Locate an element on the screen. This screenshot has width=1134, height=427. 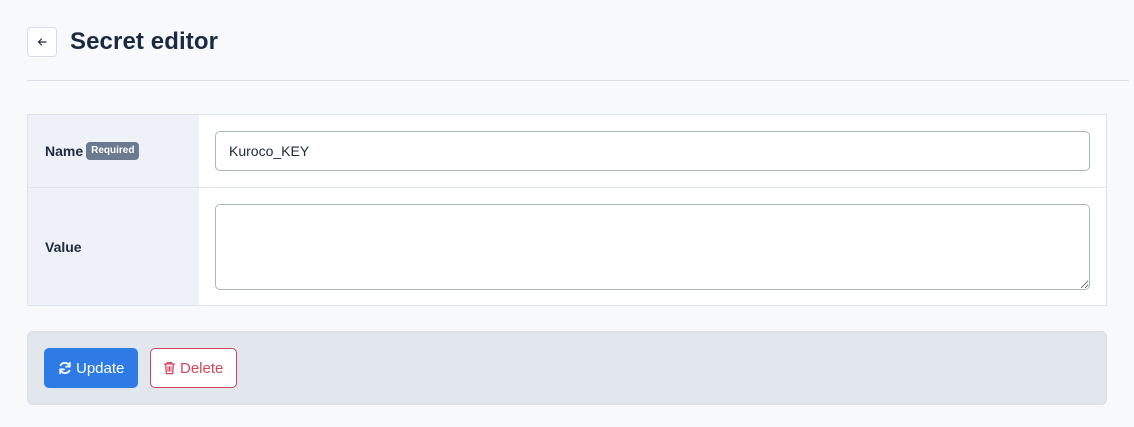
update-button: Update is located at coordinates (91, 368).